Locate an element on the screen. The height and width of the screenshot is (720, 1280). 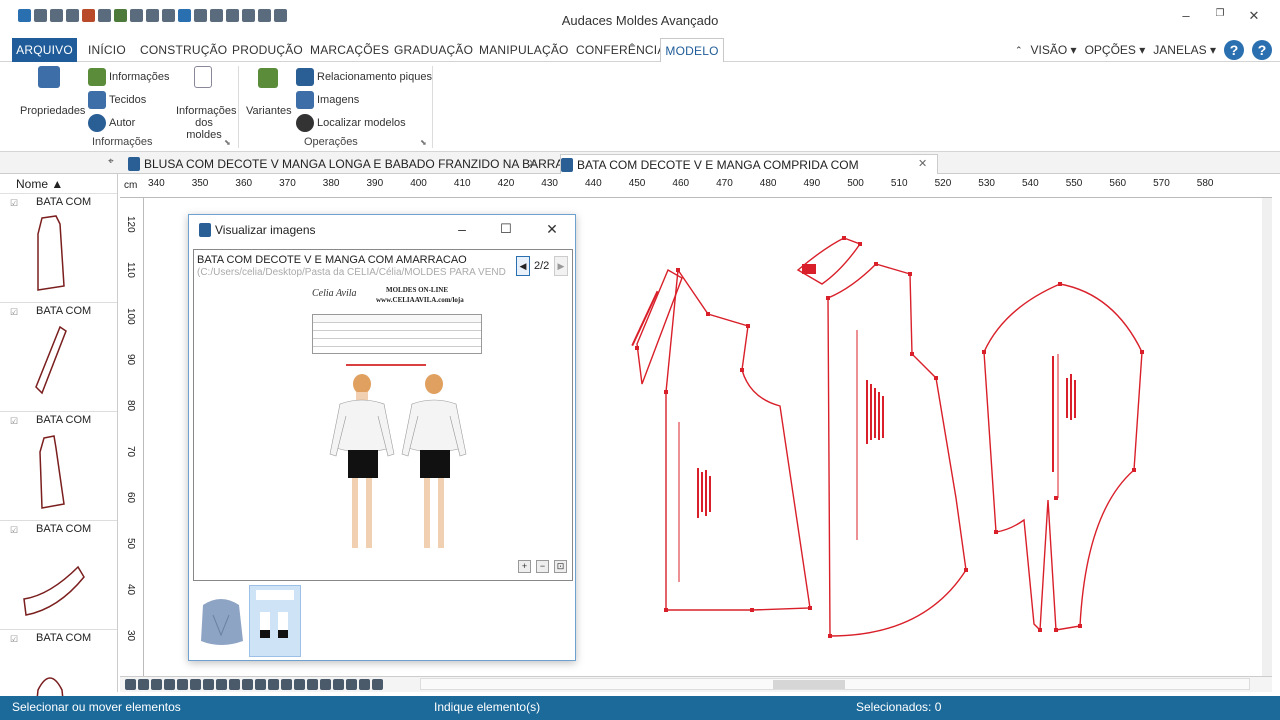
menu-inicio: INÍCIO is located at coordinates (107, 50).